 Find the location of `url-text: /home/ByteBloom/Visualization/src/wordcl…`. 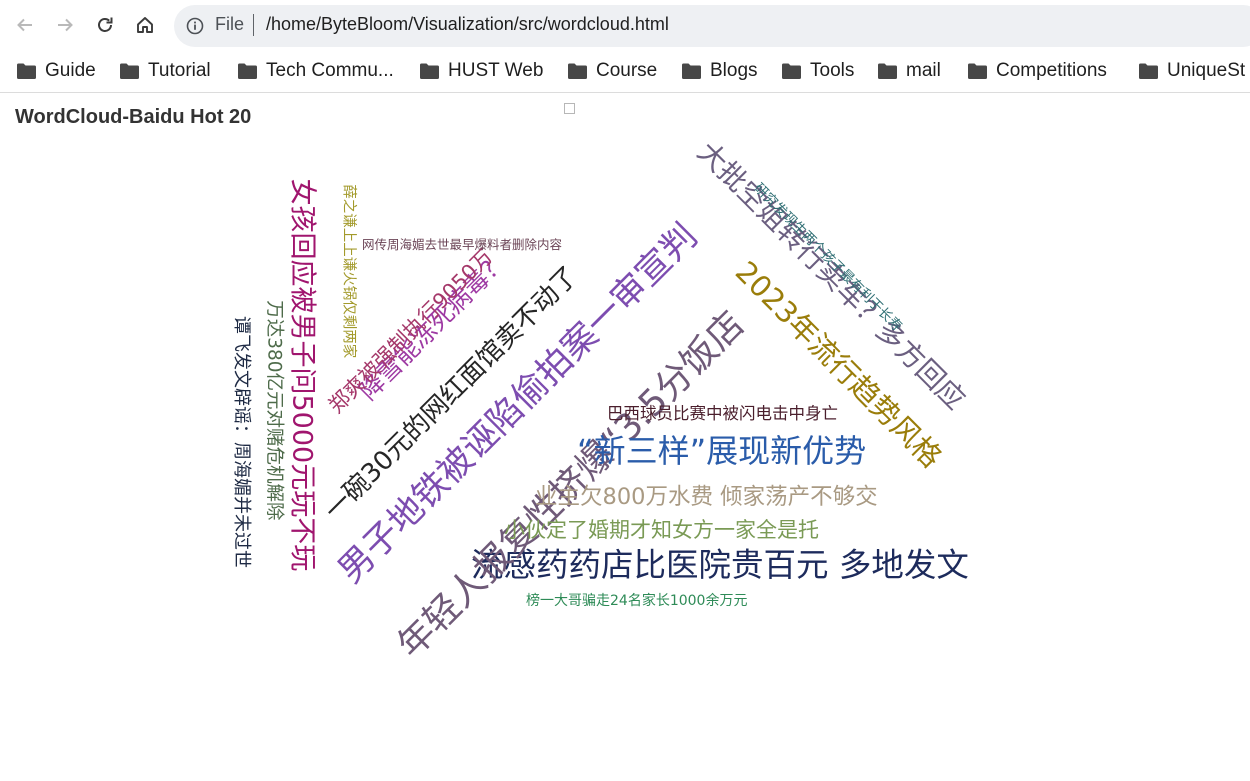

url-text: /home/ByteBloom/Visualization/src/wordcl… is located at coordinates (467, 24).